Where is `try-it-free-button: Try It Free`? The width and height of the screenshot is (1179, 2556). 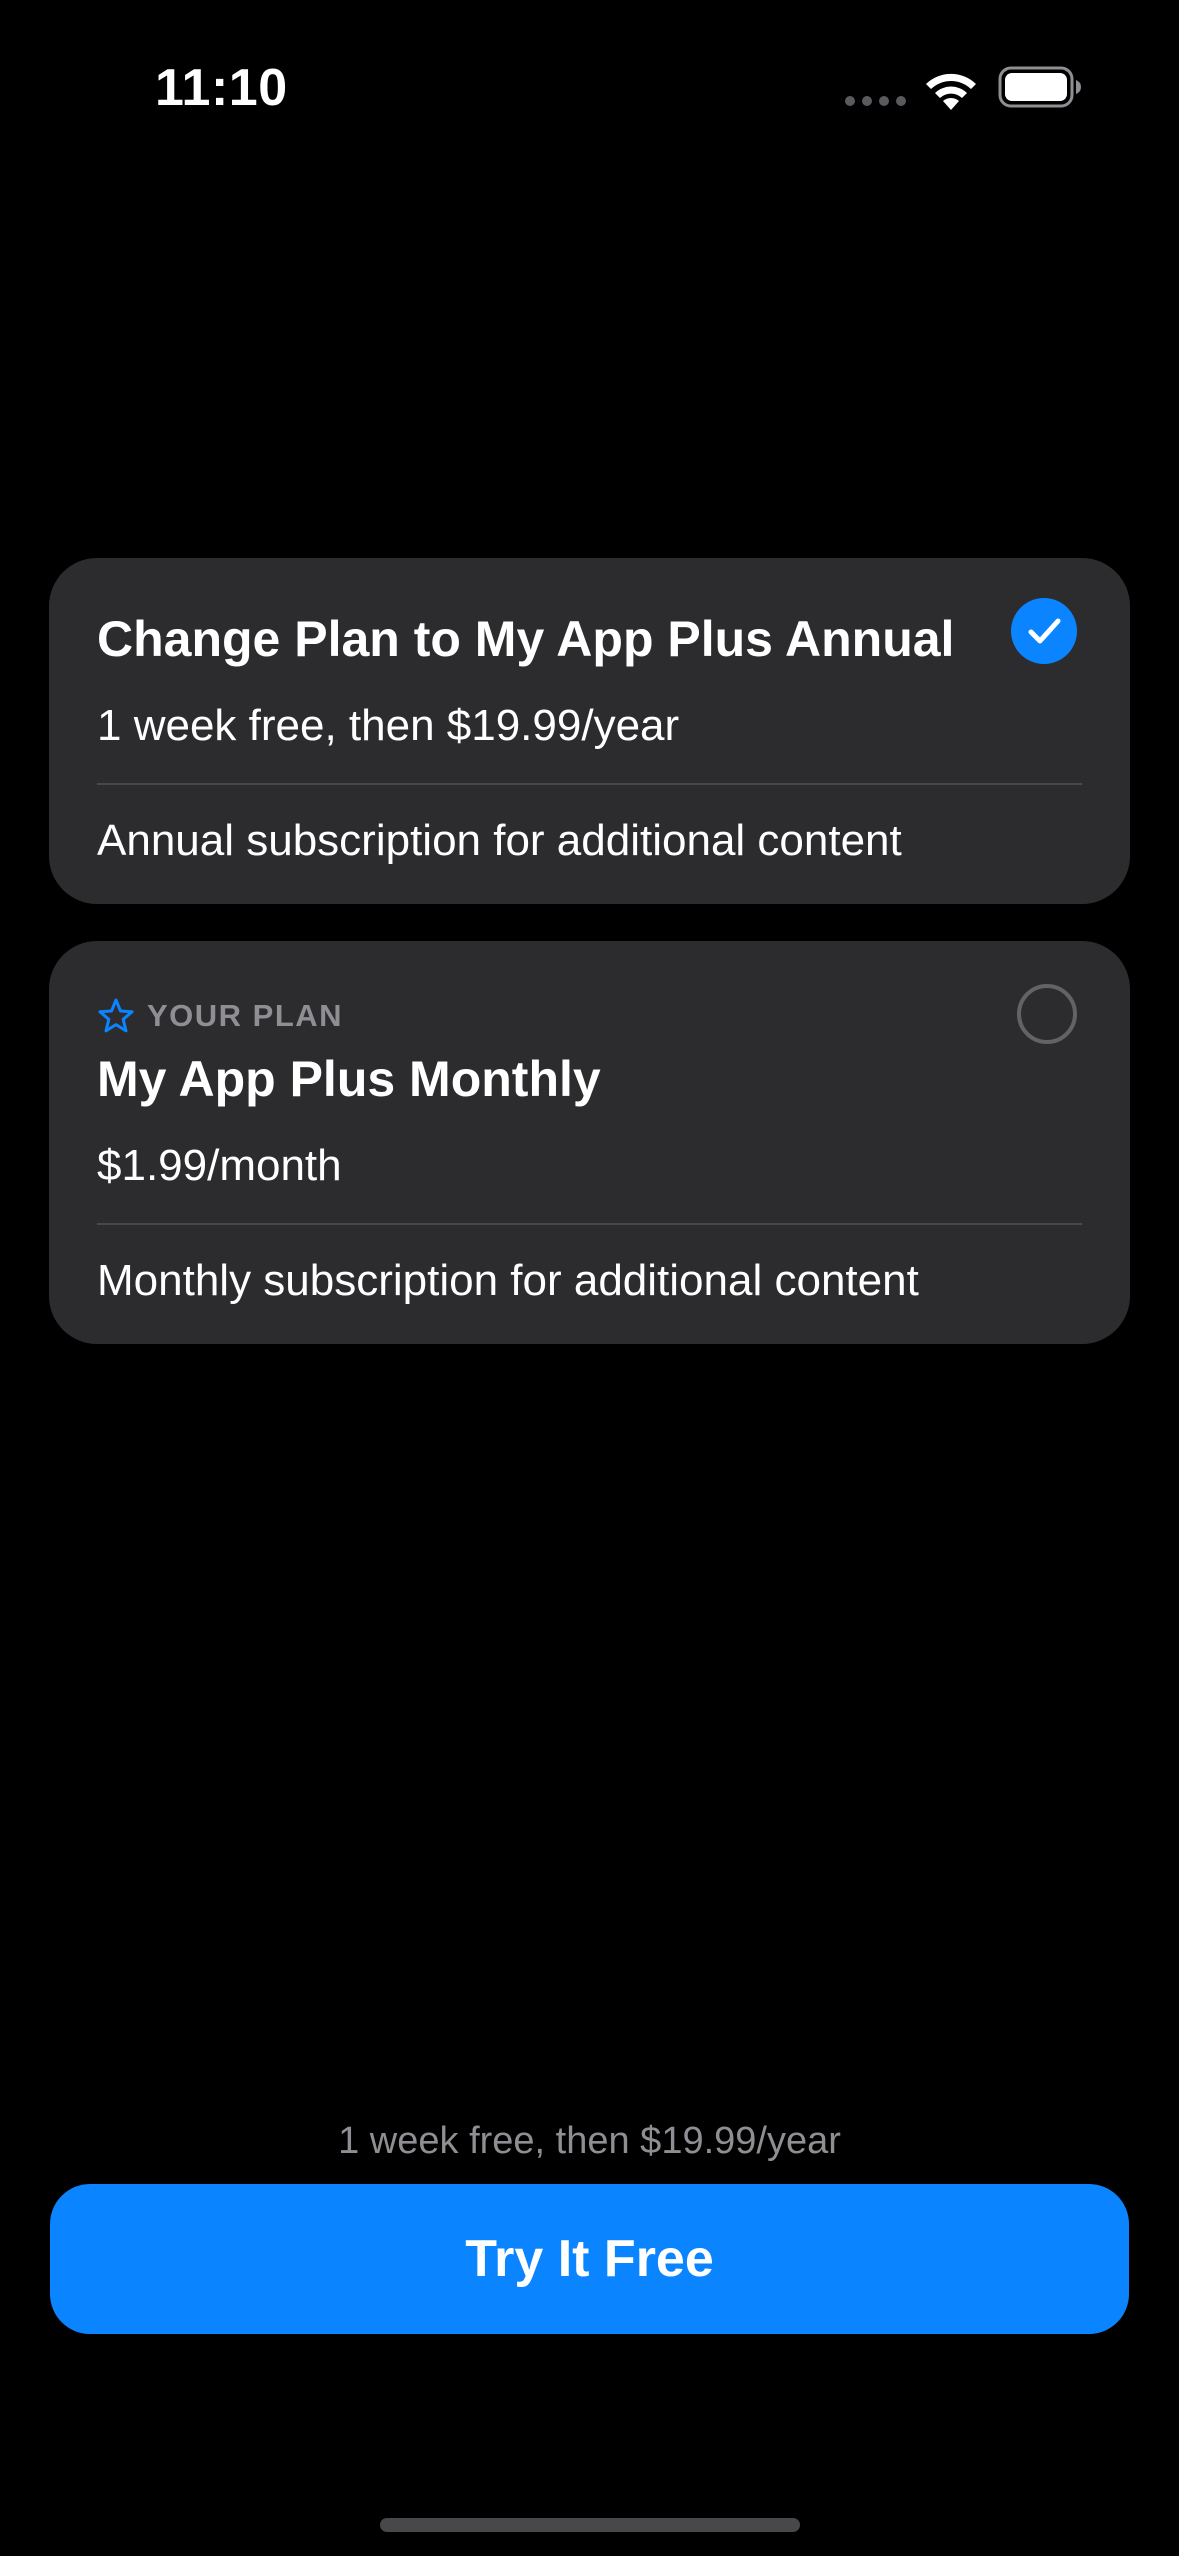 try-it-free-button: Try It Free is located at coordinates (589, 2259).